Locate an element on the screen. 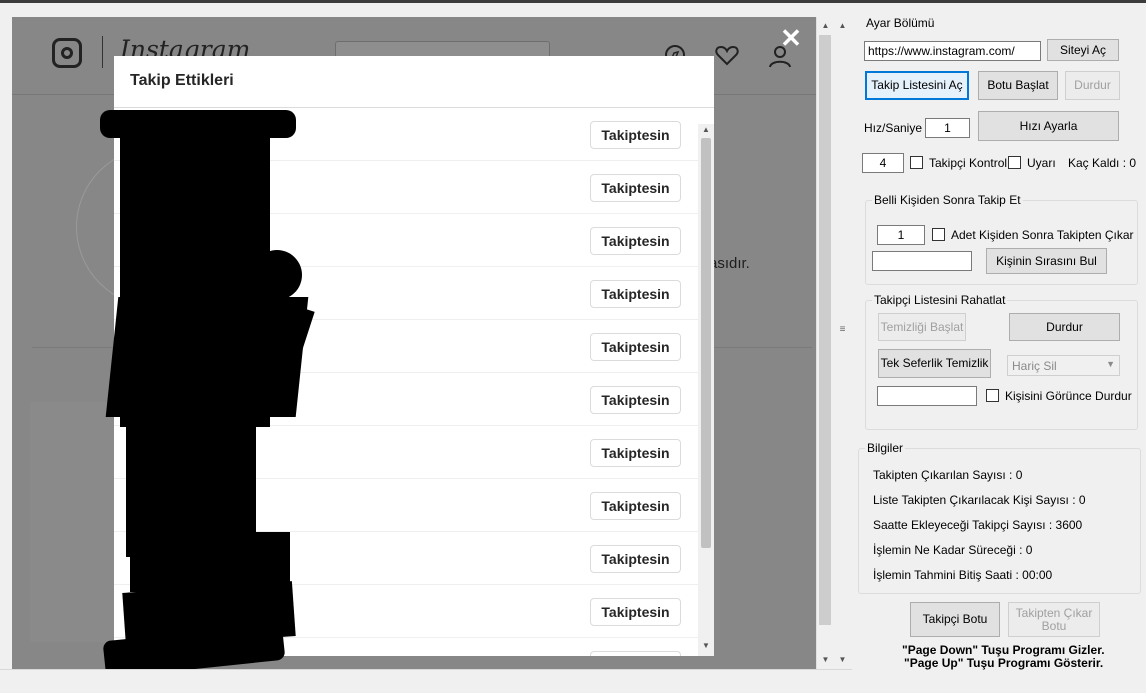 Image resolution: width=1146 pixels, height=693 pixels. info-group-title: Bilgiler is located at coordinates (885, 448).